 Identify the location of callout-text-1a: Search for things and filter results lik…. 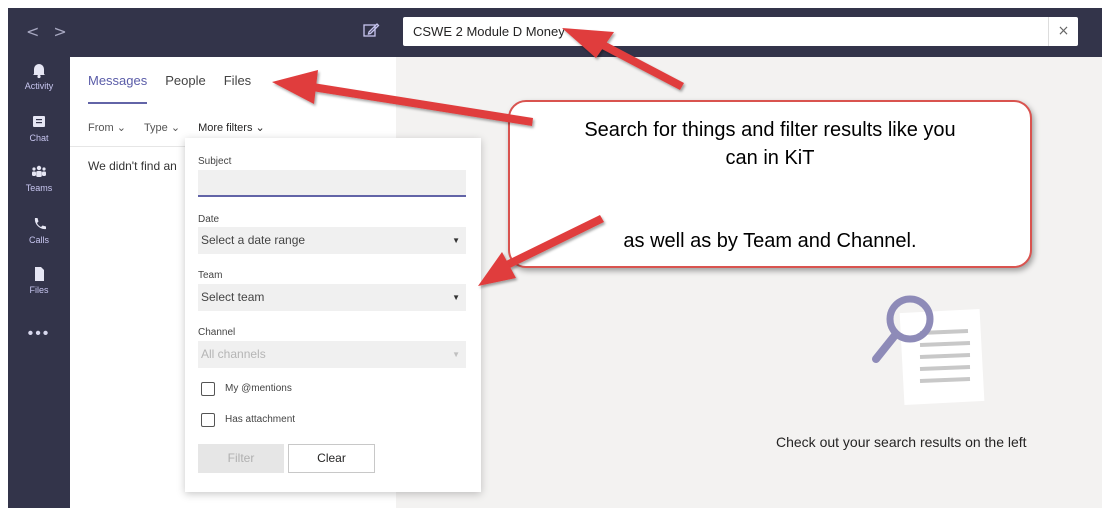
(770, 130).